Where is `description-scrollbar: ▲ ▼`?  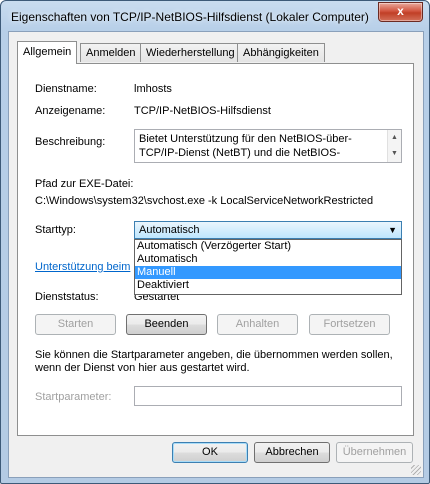 description-scrollbar: ▲ ▼ is located at coordinates (394, 146).